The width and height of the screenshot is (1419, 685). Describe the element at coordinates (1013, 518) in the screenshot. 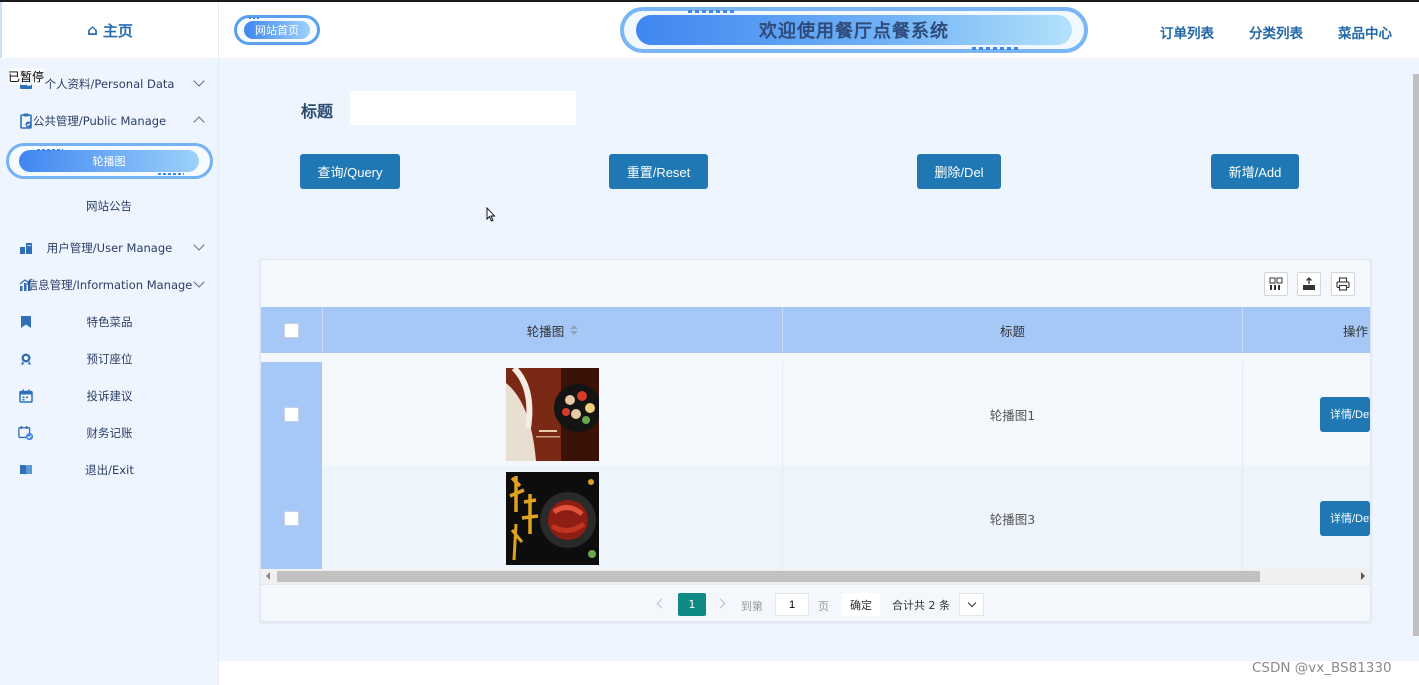

I see `row-title-cell: 轮播图3` at that location.